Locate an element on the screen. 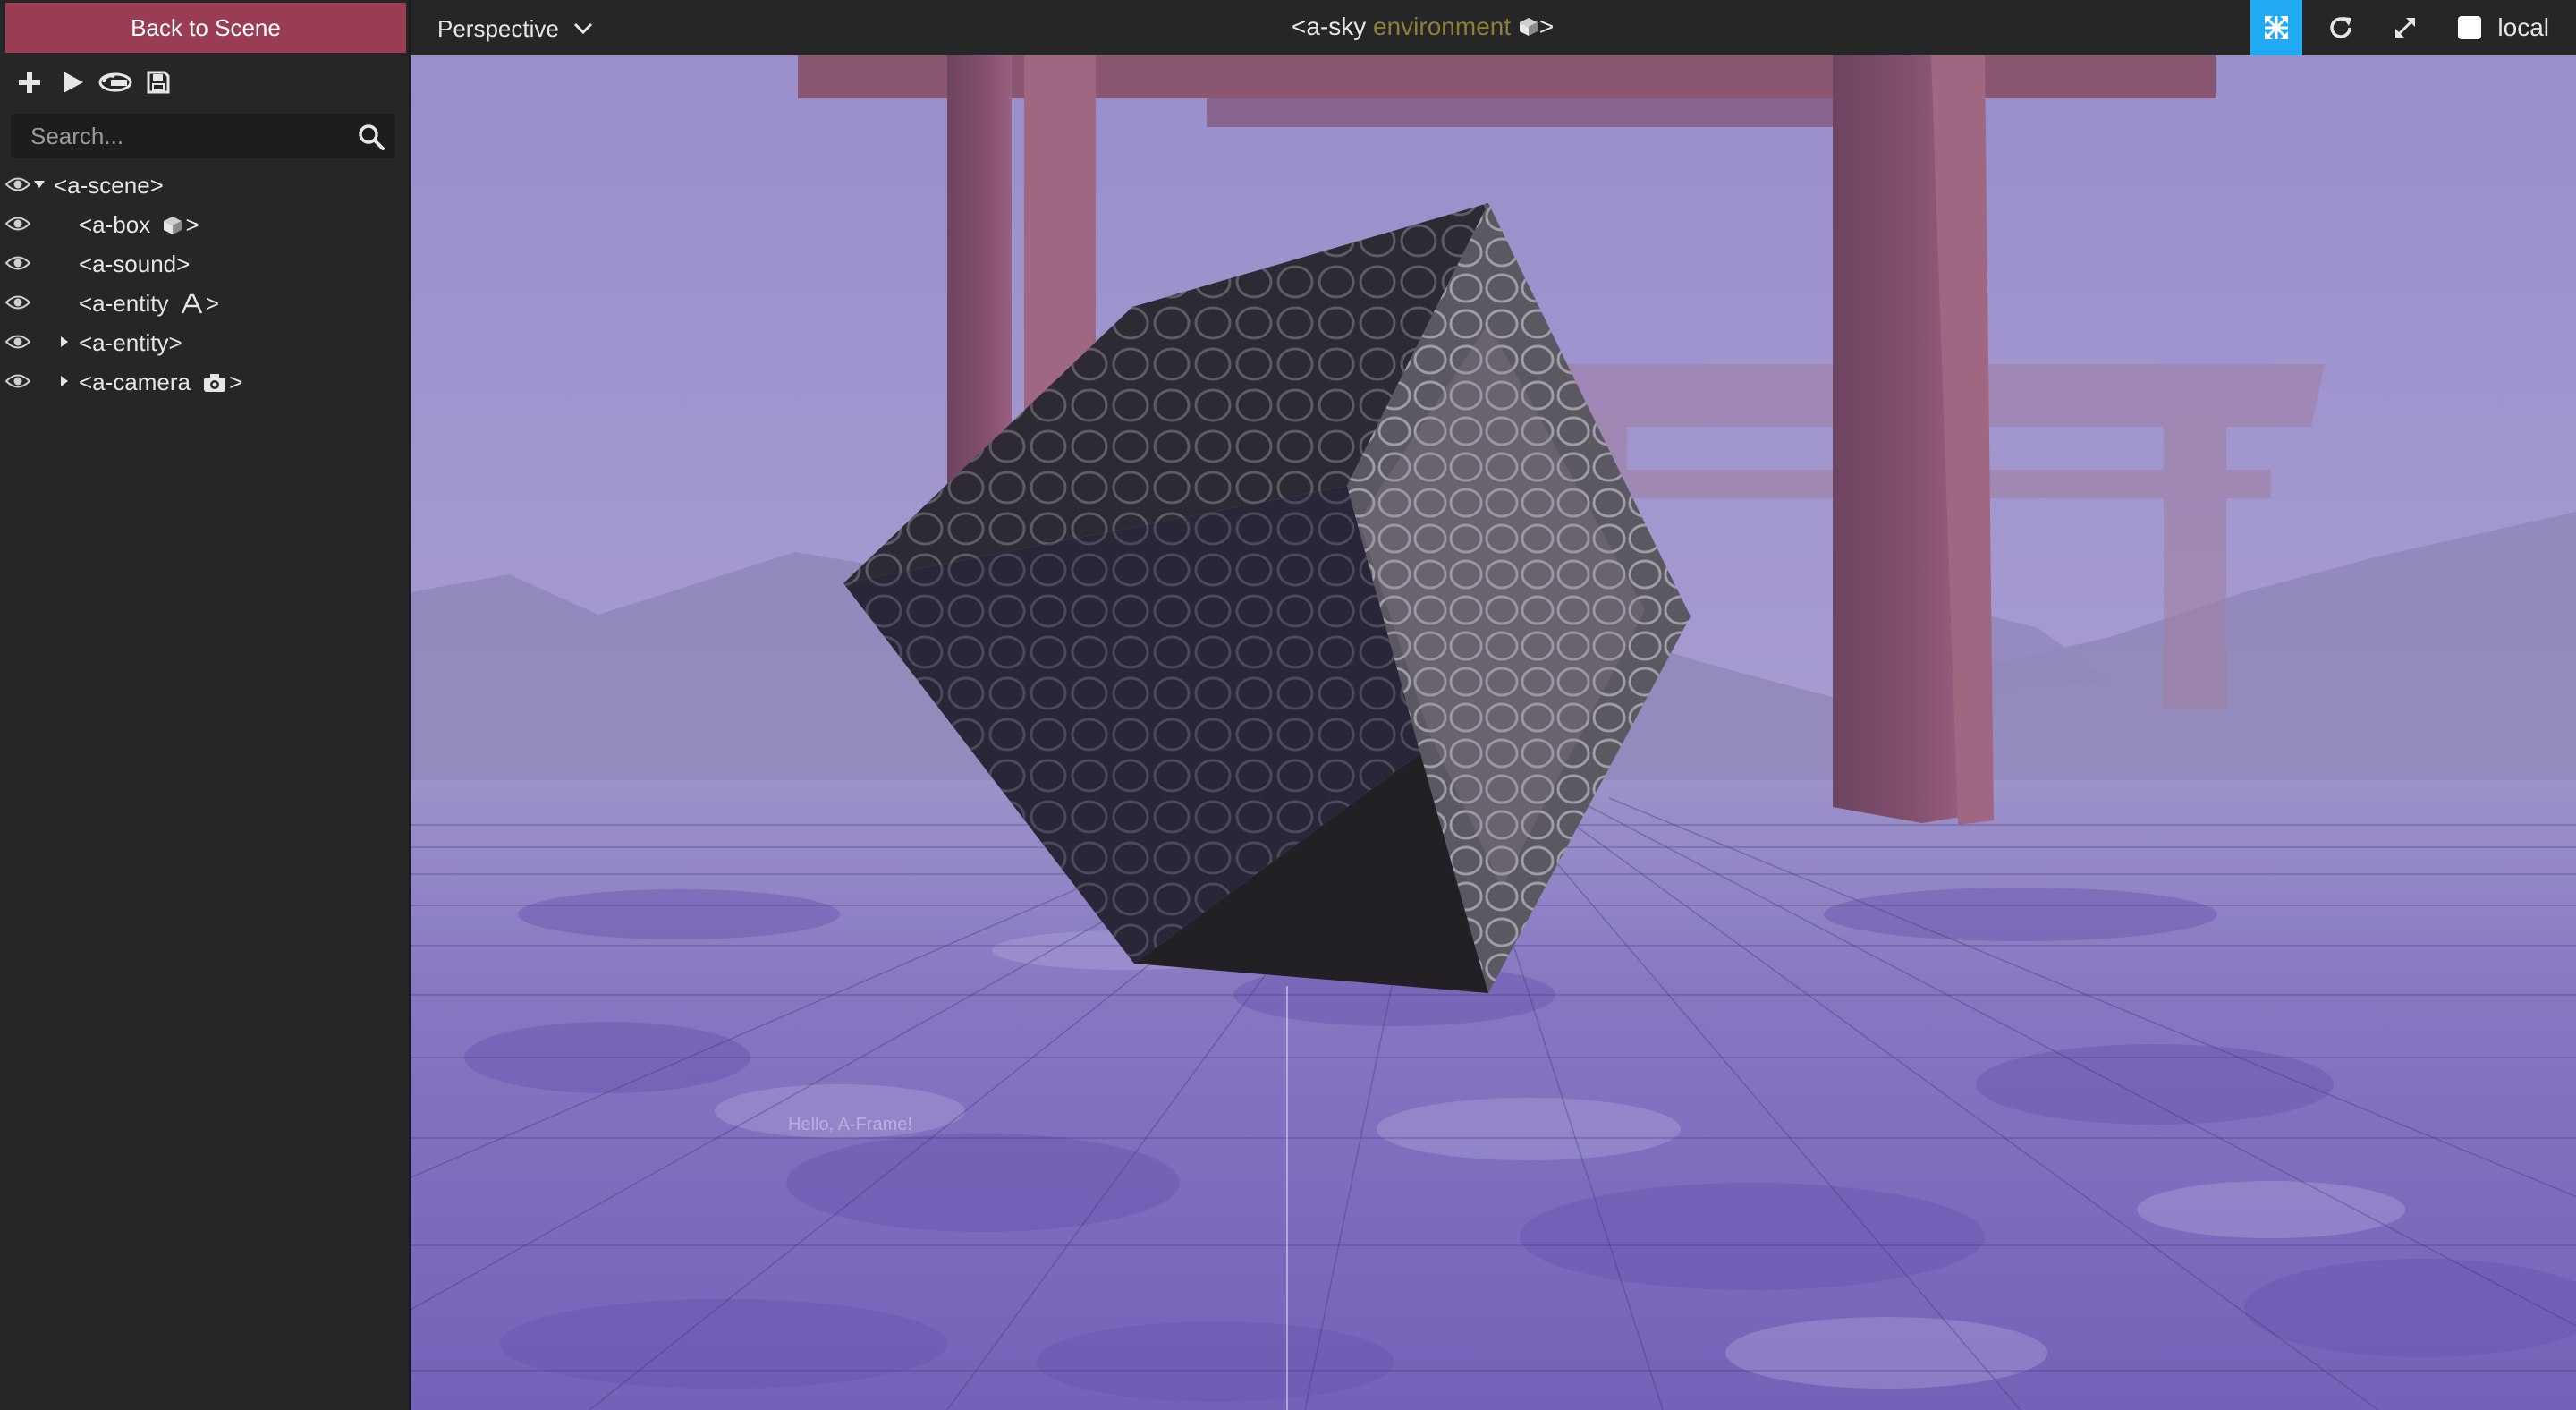 Image resolution: width=2576 pixels, height=1410 pixels. outliner-row-sound: <a-sound> is located at coordinates (205, 263).